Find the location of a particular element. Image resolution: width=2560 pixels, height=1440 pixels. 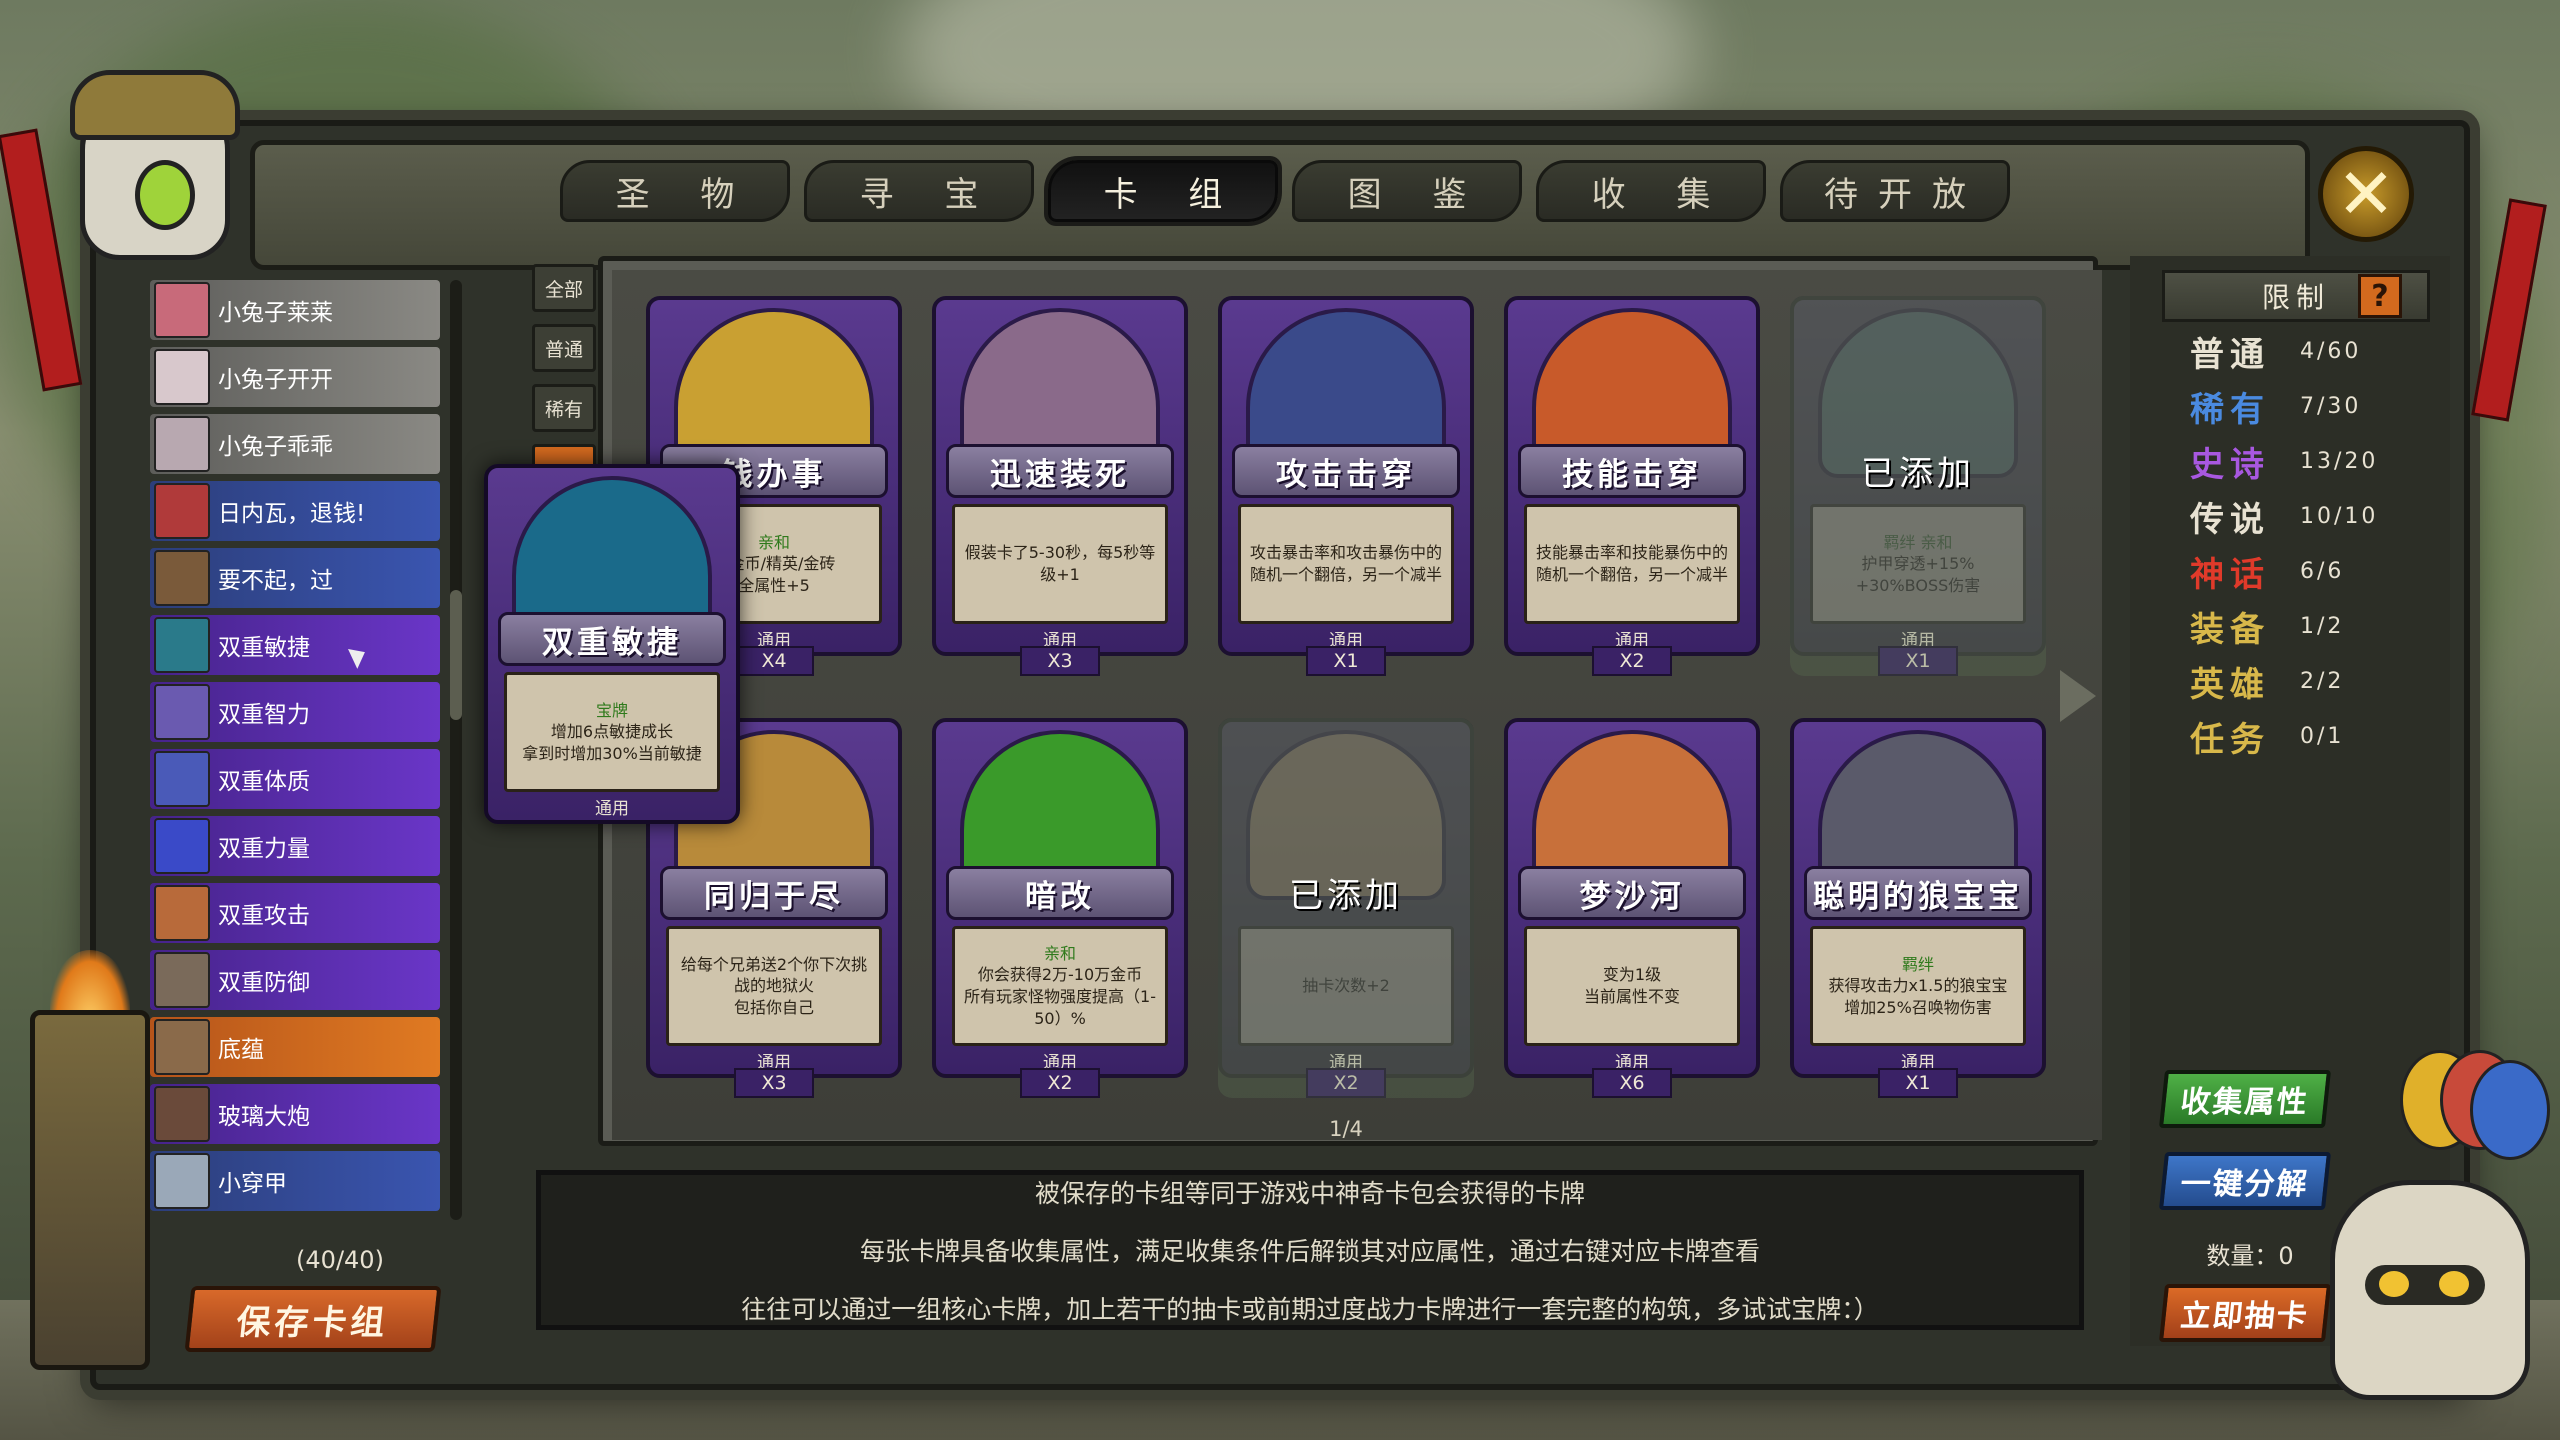

card-name: 迅速装死 is located at coordinates (1060, 471).